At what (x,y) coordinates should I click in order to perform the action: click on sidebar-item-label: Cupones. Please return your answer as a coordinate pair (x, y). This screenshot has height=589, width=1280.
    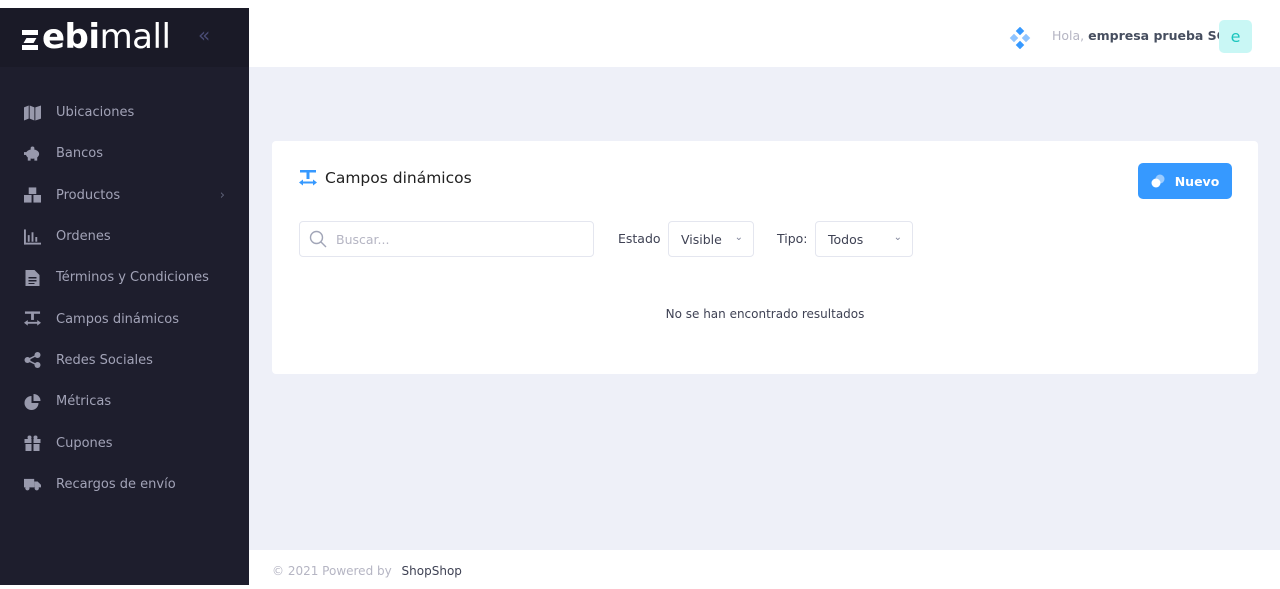
    Looking at the image, I should click on (84, 443).